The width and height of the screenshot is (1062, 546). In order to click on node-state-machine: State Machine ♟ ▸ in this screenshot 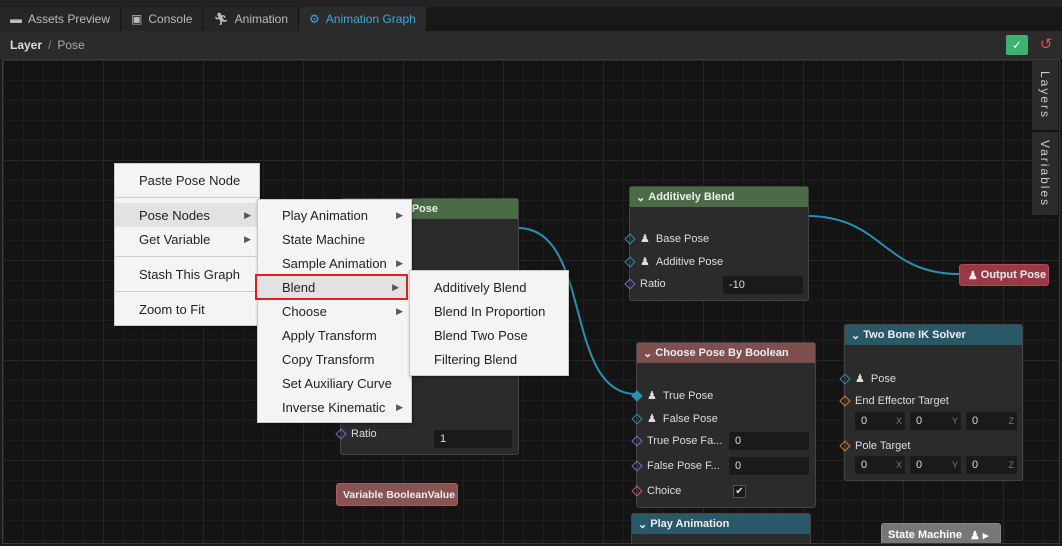, I will do `click(941, 533)`.